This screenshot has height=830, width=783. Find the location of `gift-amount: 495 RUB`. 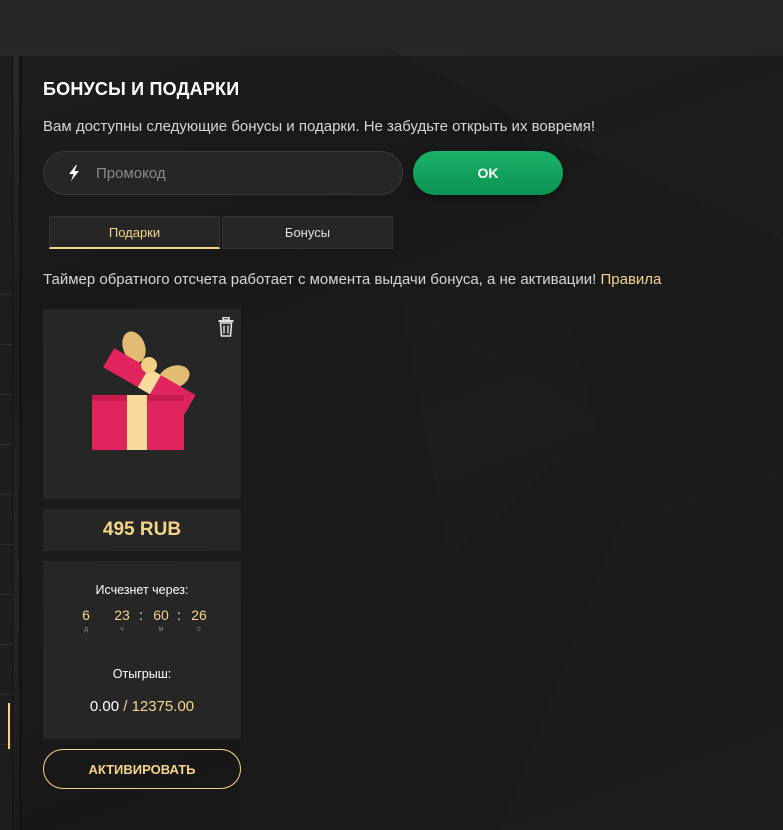

gift-amount: 495 RUB is located at coordinates (142, 530).